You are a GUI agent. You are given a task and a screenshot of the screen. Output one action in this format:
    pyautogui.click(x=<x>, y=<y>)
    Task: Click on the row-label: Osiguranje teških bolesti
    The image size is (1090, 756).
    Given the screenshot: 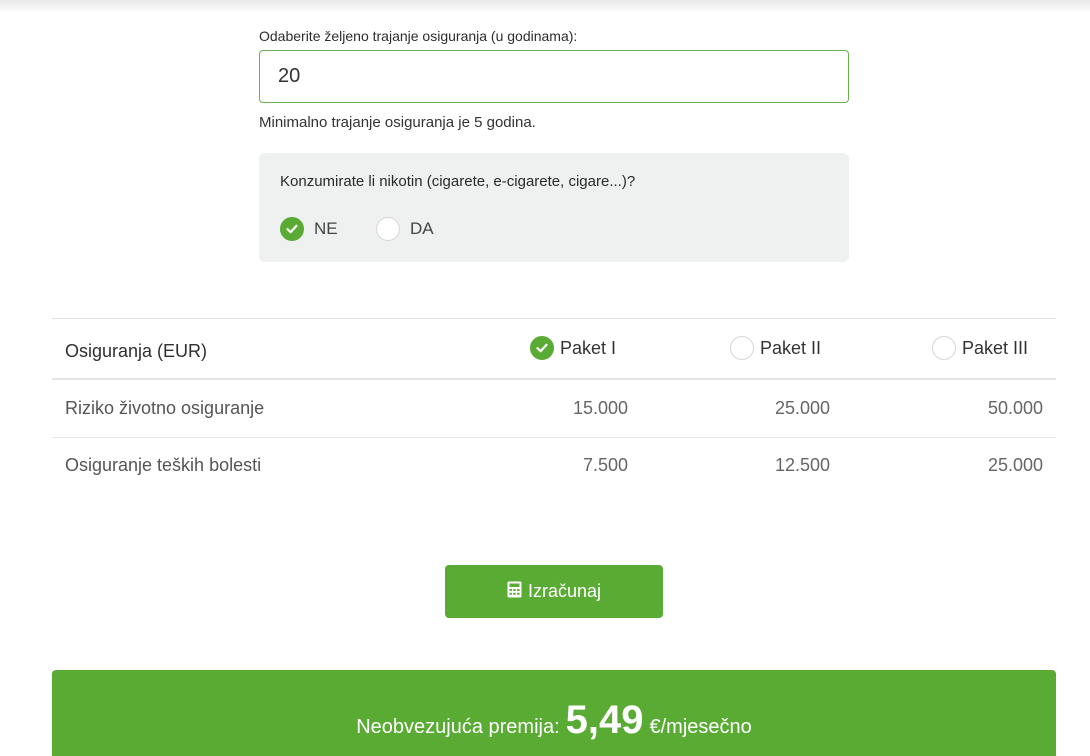 What is the action you would take?
    pyautogui.click(x=163, y=465)
    